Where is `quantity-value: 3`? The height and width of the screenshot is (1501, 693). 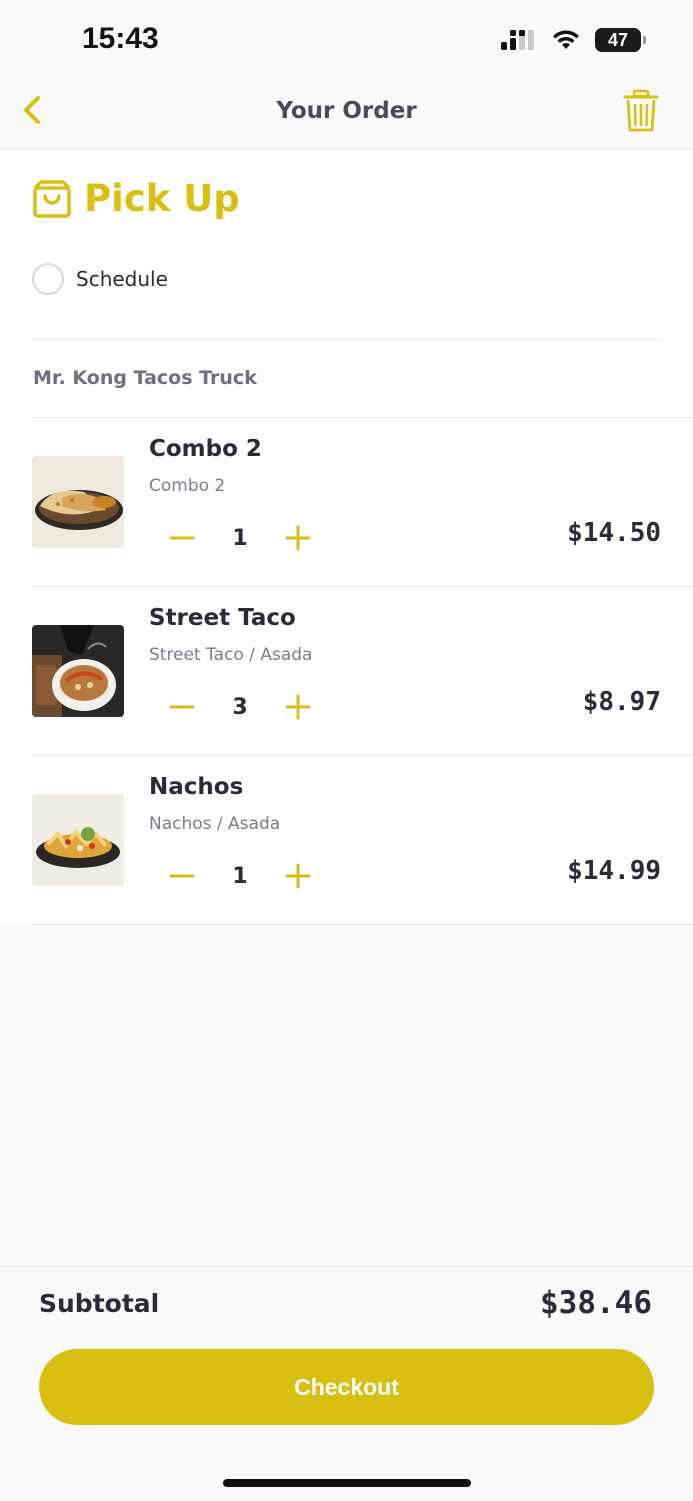 quantity-value: 3 is located at coordinates (240, 707).